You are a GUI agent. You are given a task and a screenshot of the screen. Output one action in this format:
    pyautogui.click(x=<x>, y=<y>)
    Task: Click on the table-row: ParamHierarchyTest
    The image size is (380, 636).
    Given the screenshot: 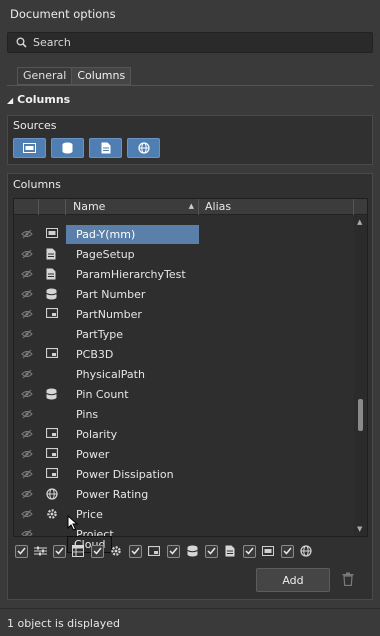 What is the action you would take?
    pyautogui.click(x=184, y=274)
    